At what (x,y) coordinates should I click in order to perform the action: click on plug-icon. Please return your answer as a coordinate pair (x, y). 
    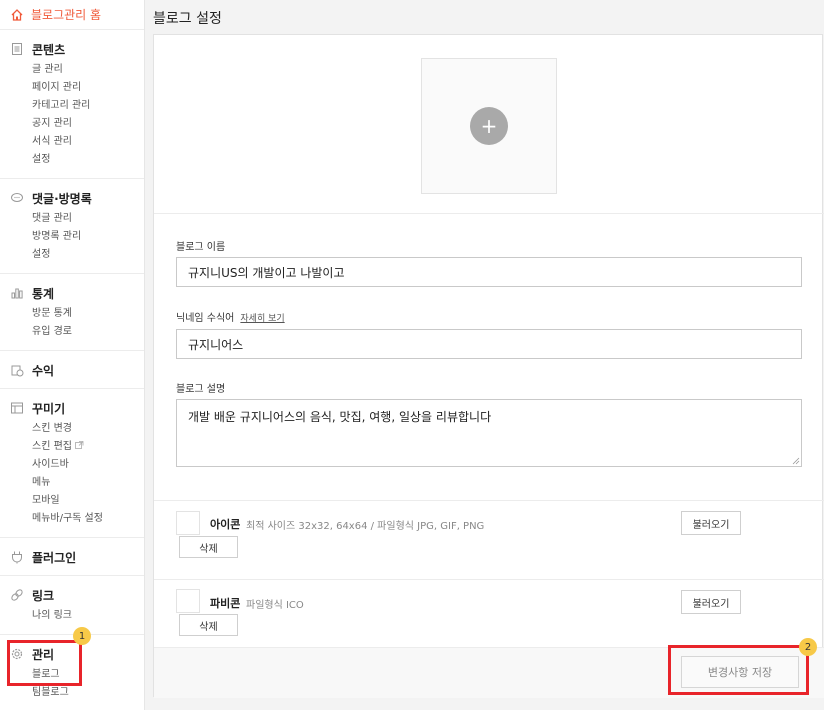
    Looking at the image, I should click on (17, 557).